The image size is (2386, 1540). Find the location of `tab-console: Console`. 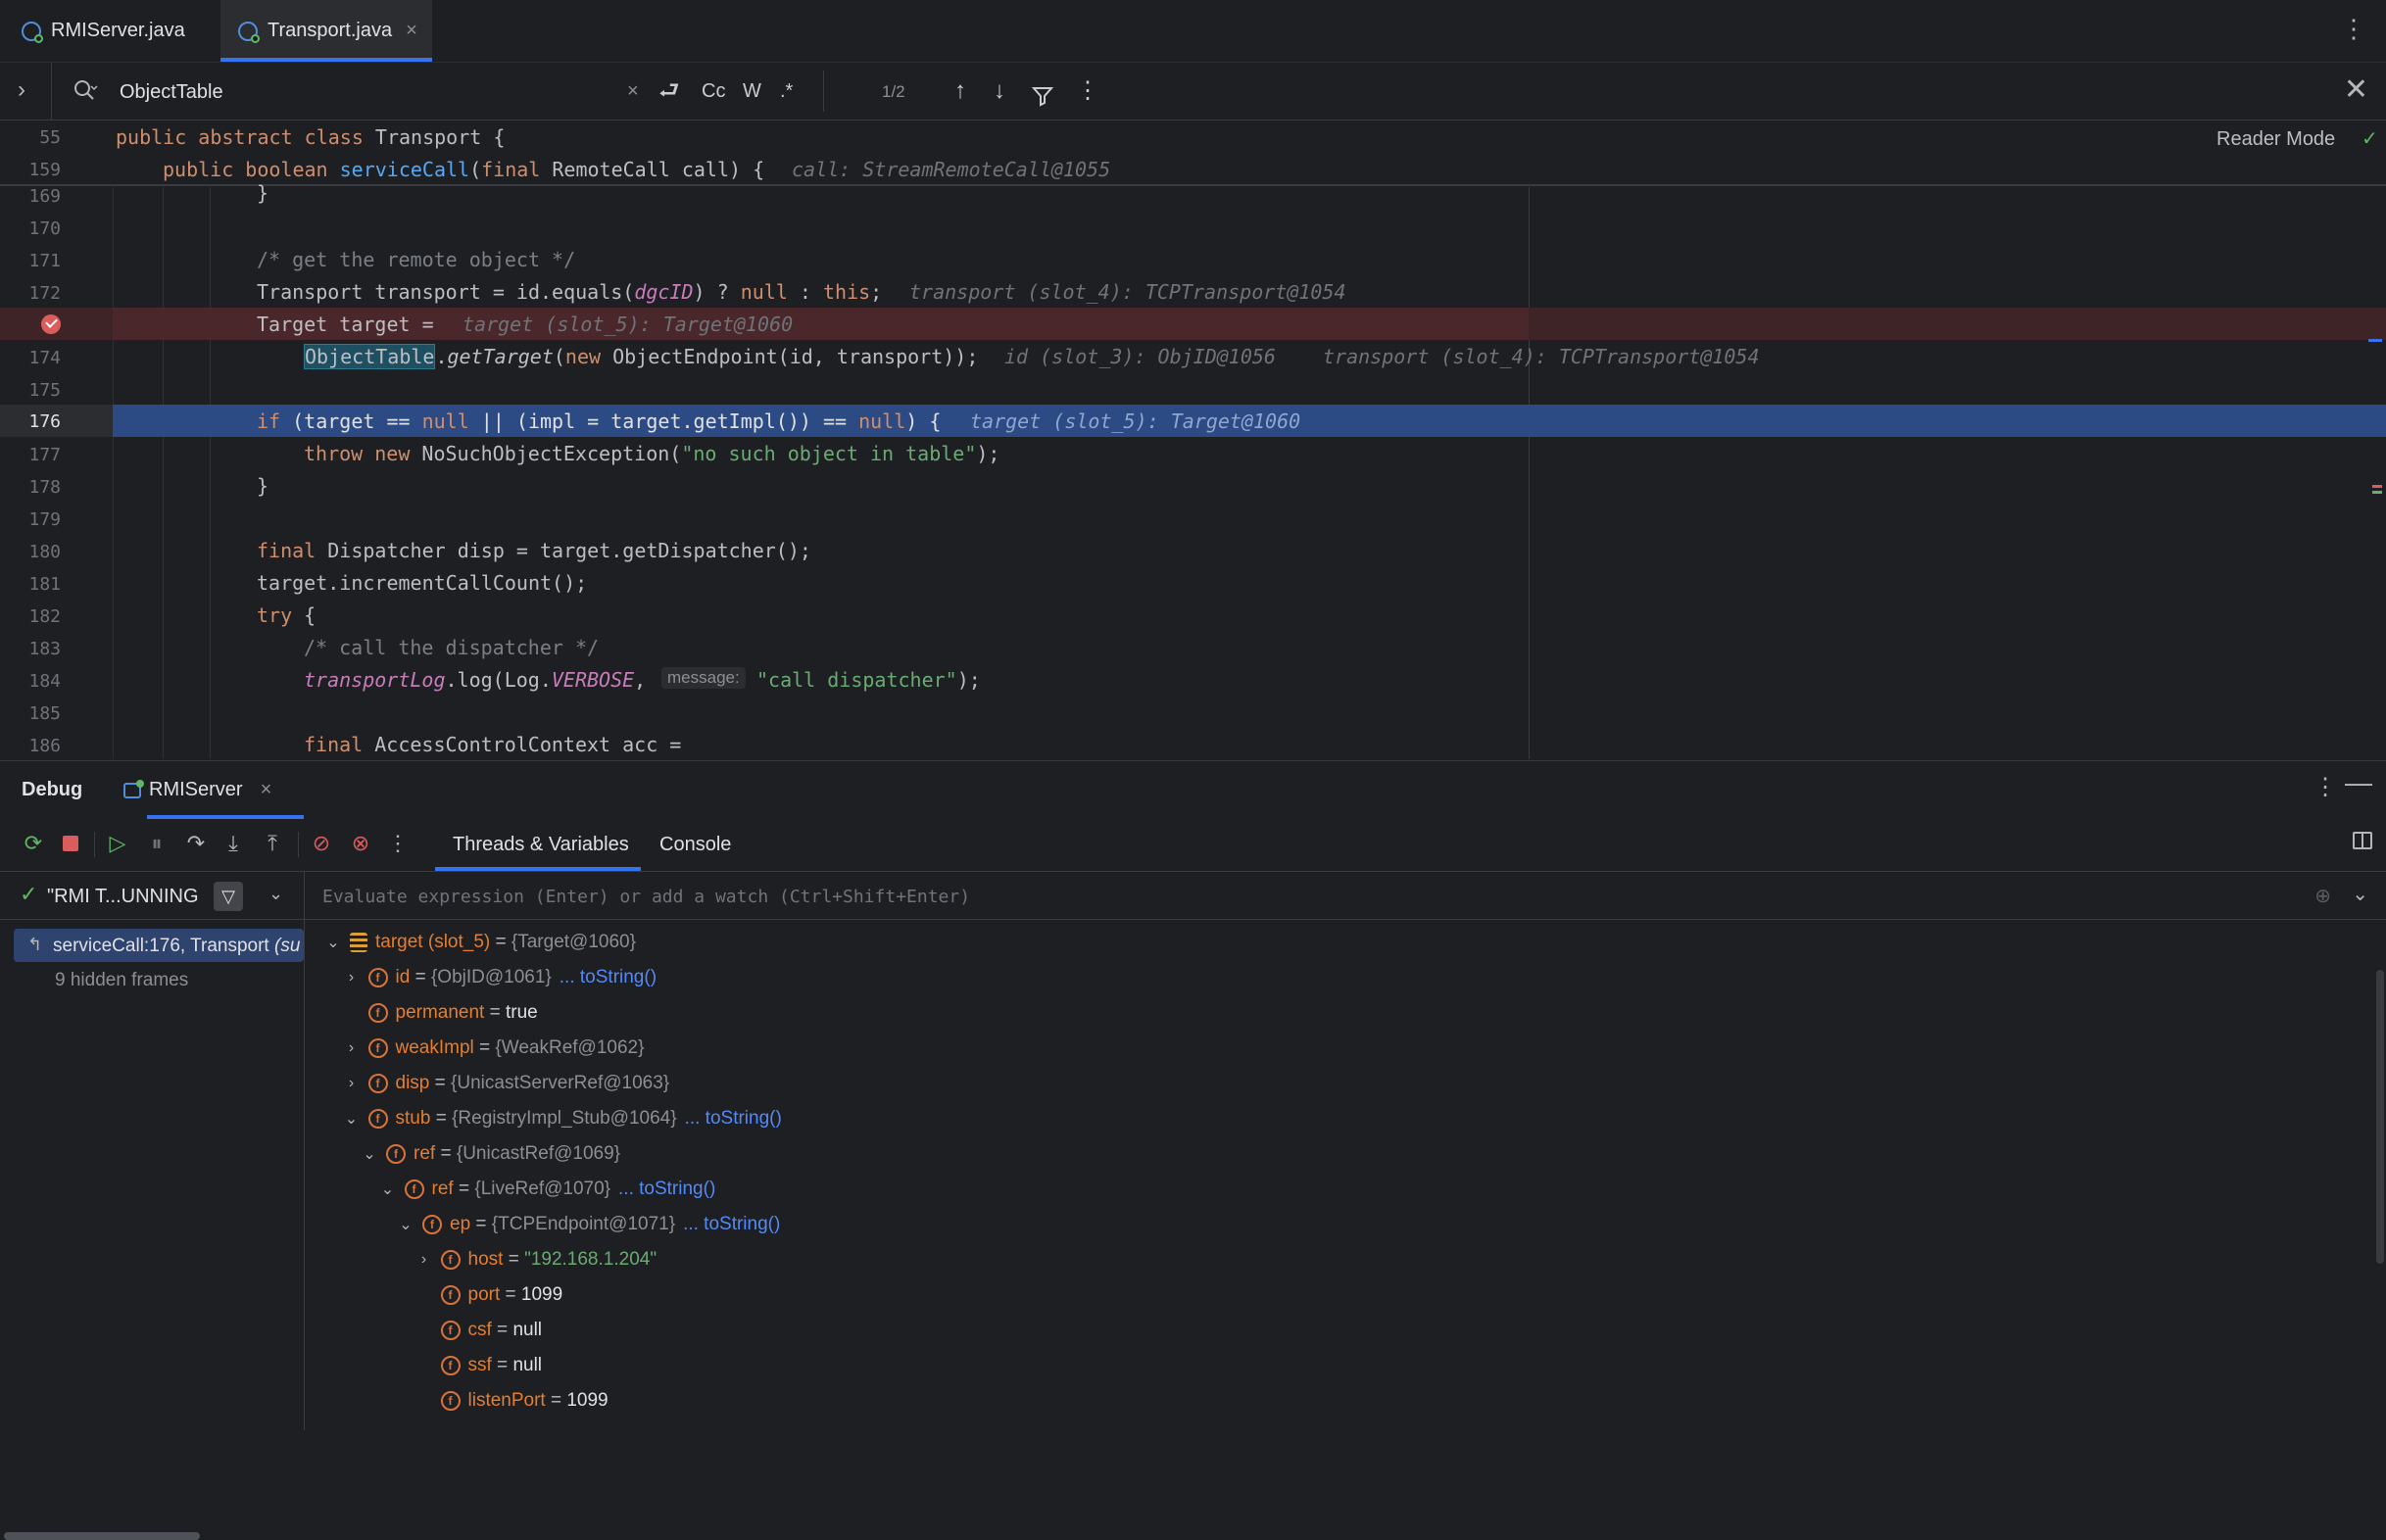

tab-console: Console is located at coordinates (695, 845).